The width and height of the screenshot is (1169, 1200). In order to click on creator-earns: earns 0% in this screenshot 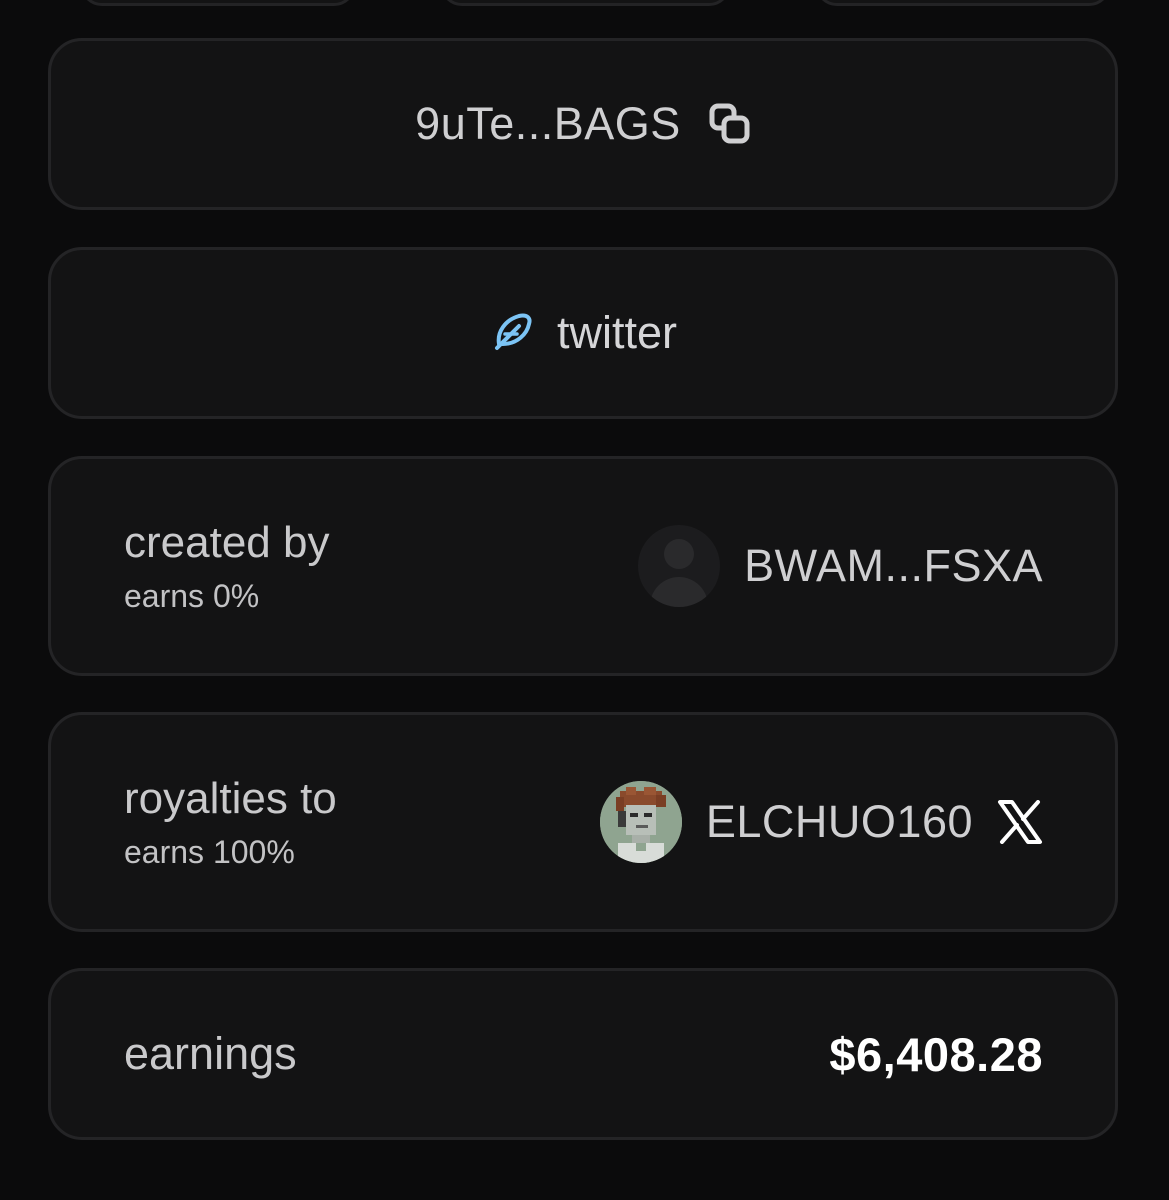, I will do `click(192, 596)`.